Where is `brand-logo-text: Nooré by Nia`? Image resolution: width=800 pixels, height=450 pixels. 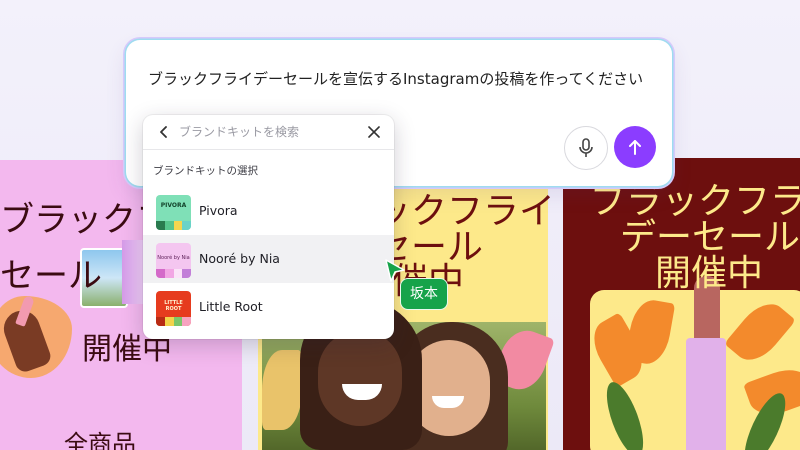 brand-logo-text: Nooré by Nia is located at coordinates (173, 258).